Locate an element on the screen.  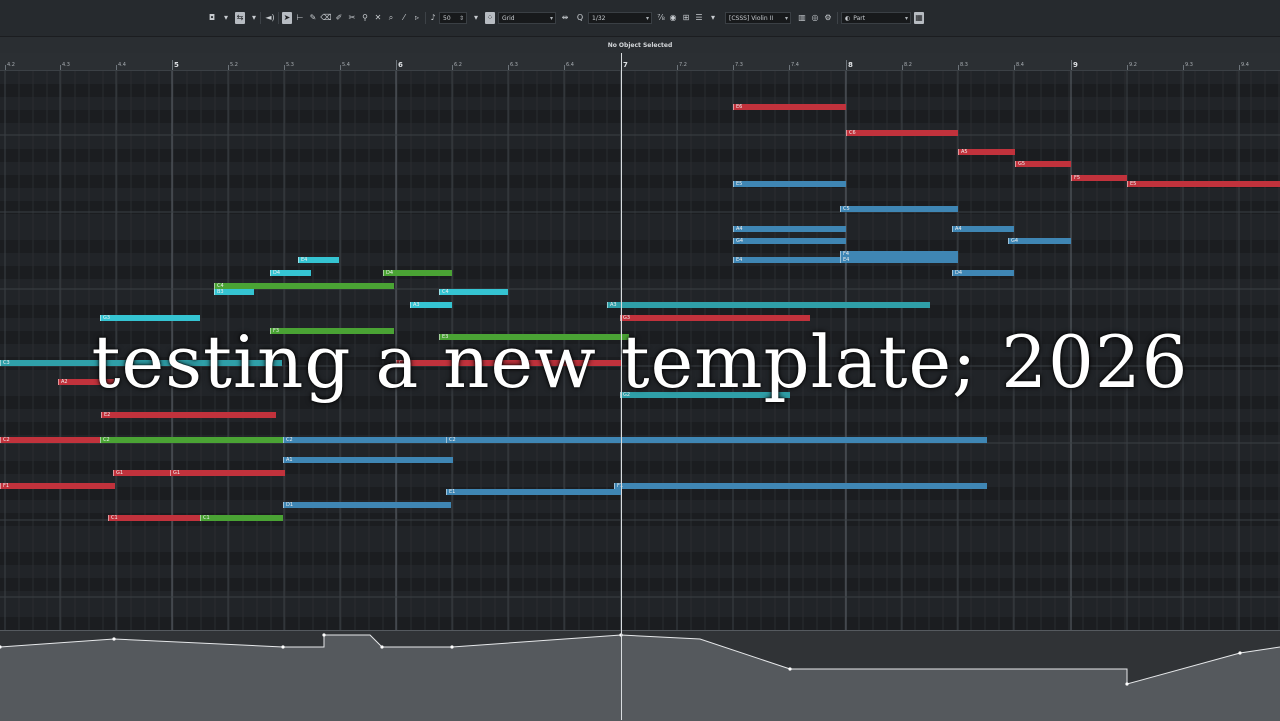
midi-note: E3 is located at coordinates (534, 337).